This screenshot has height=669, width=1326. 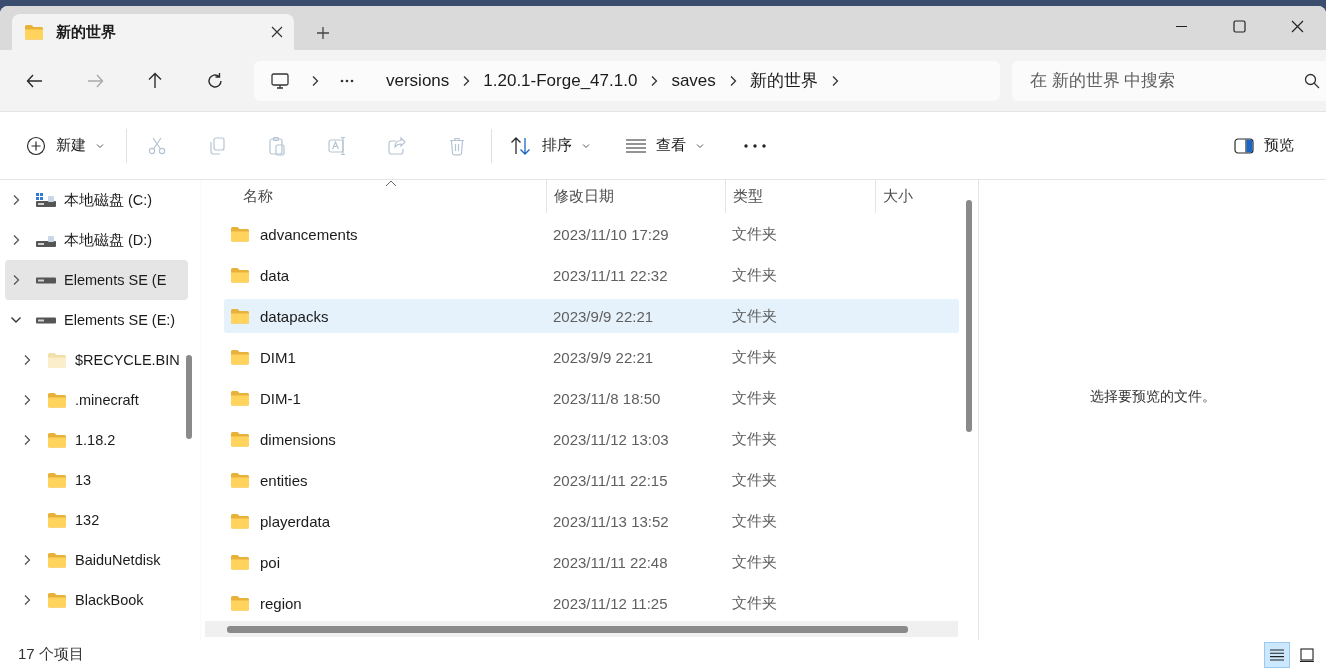 I want to click on item-count: 17 个项目, so click(x=51, y=654).